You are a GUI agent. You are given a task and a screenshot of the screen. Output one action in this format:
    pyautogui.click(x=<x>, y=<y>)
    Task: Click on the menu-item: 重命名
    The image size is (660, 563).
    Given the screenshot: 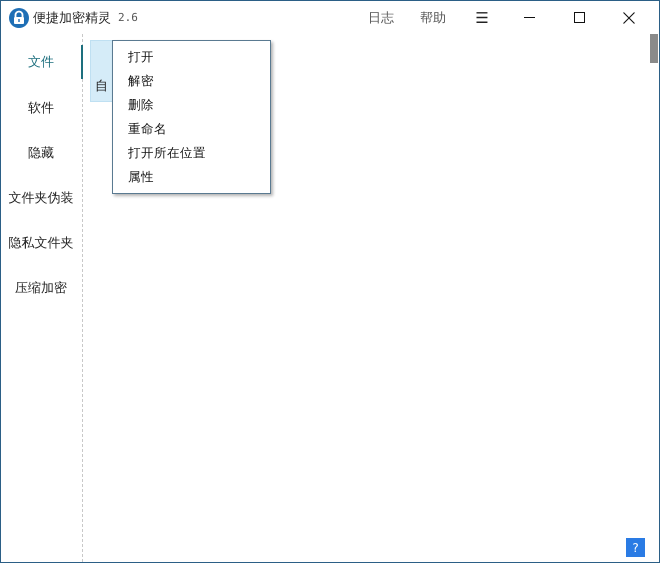 What is the action you would take?
    pyautogui.click(x=191, y=129)
    